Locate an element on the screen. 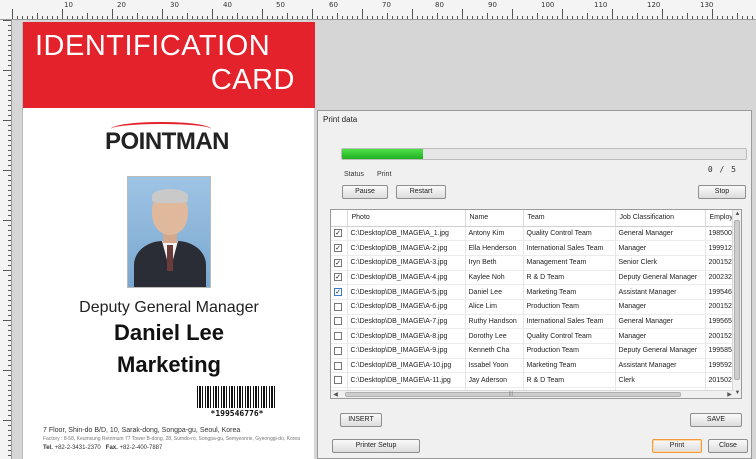 The image size is (756, 459). column-header-check is located at coordinates (339, 218).